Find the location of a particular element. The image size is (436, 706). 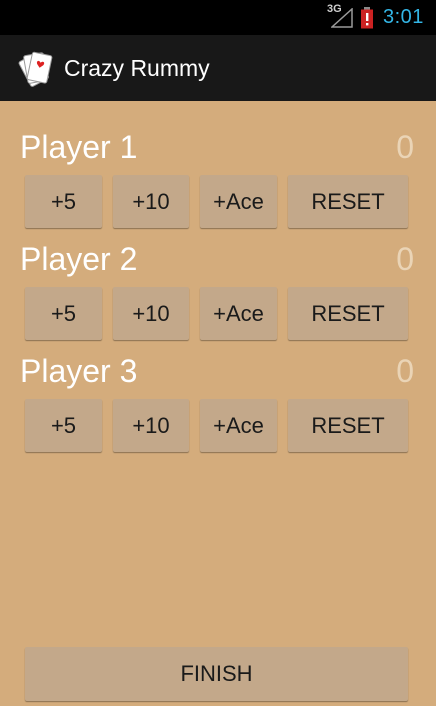

player-2-plus-ace-button: +Ace is located at coordinates (238, 313).